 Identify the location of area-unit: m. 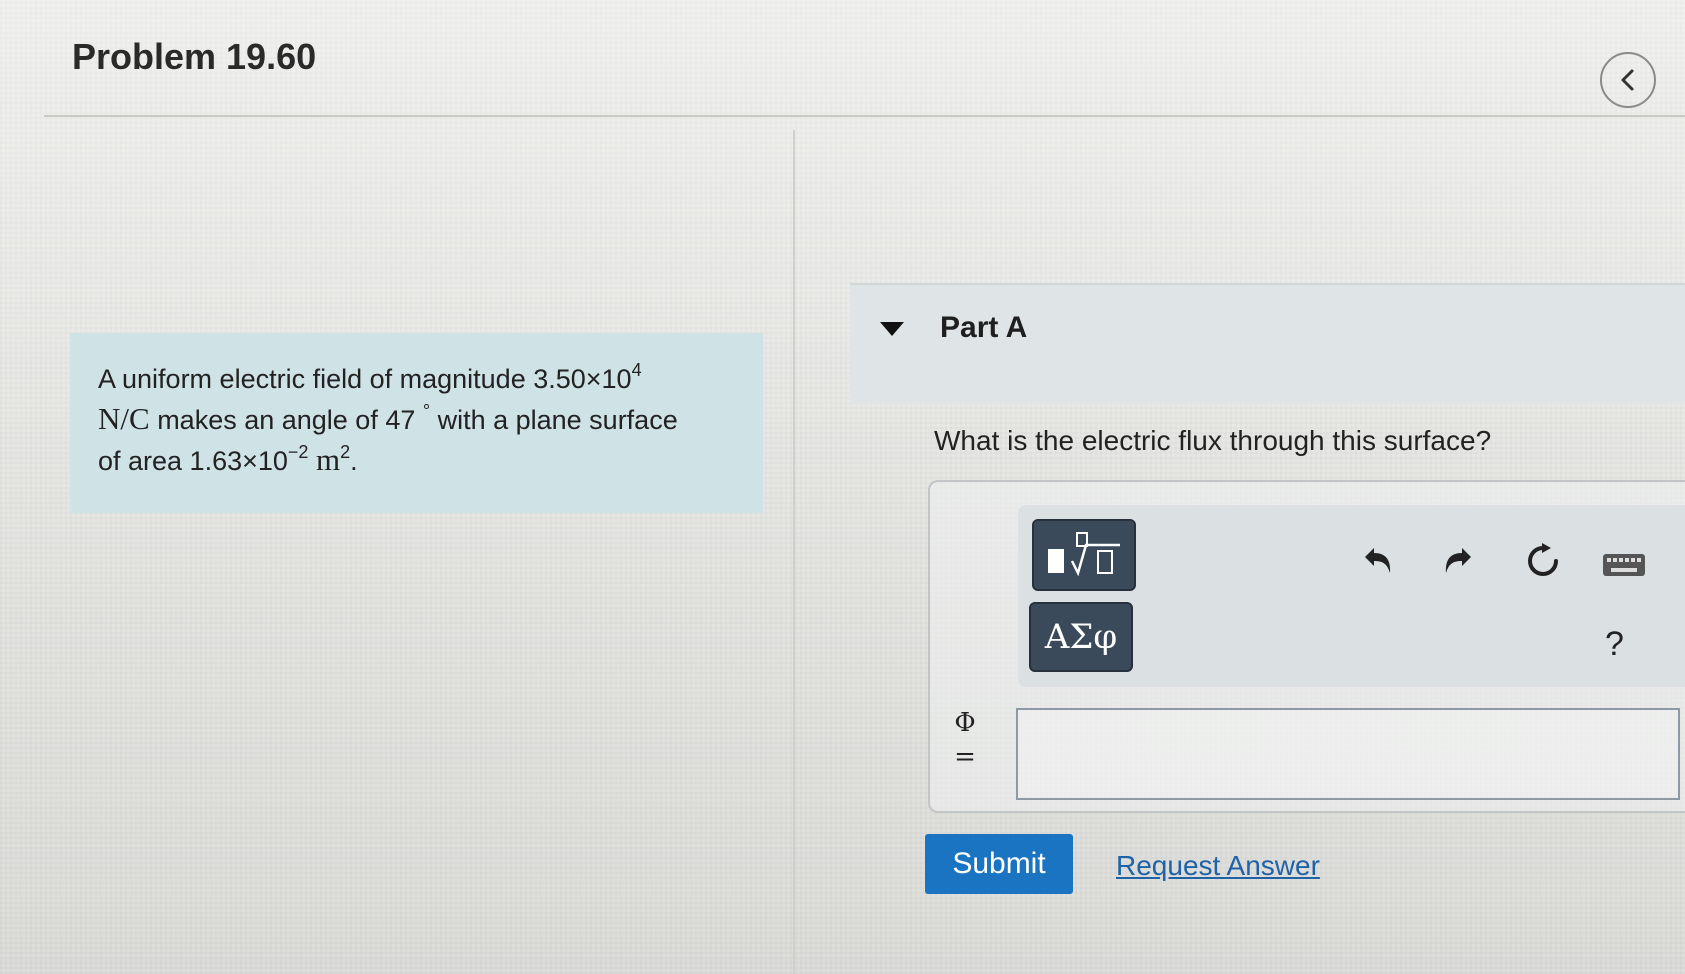
(328, 459).